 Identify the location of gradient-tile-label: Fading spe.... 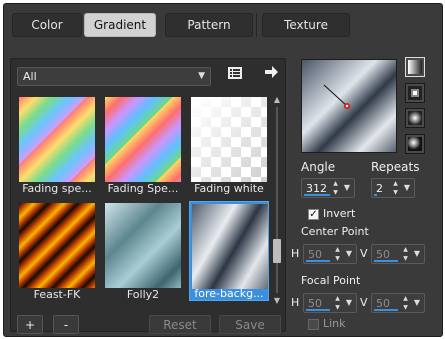
(57, 188).